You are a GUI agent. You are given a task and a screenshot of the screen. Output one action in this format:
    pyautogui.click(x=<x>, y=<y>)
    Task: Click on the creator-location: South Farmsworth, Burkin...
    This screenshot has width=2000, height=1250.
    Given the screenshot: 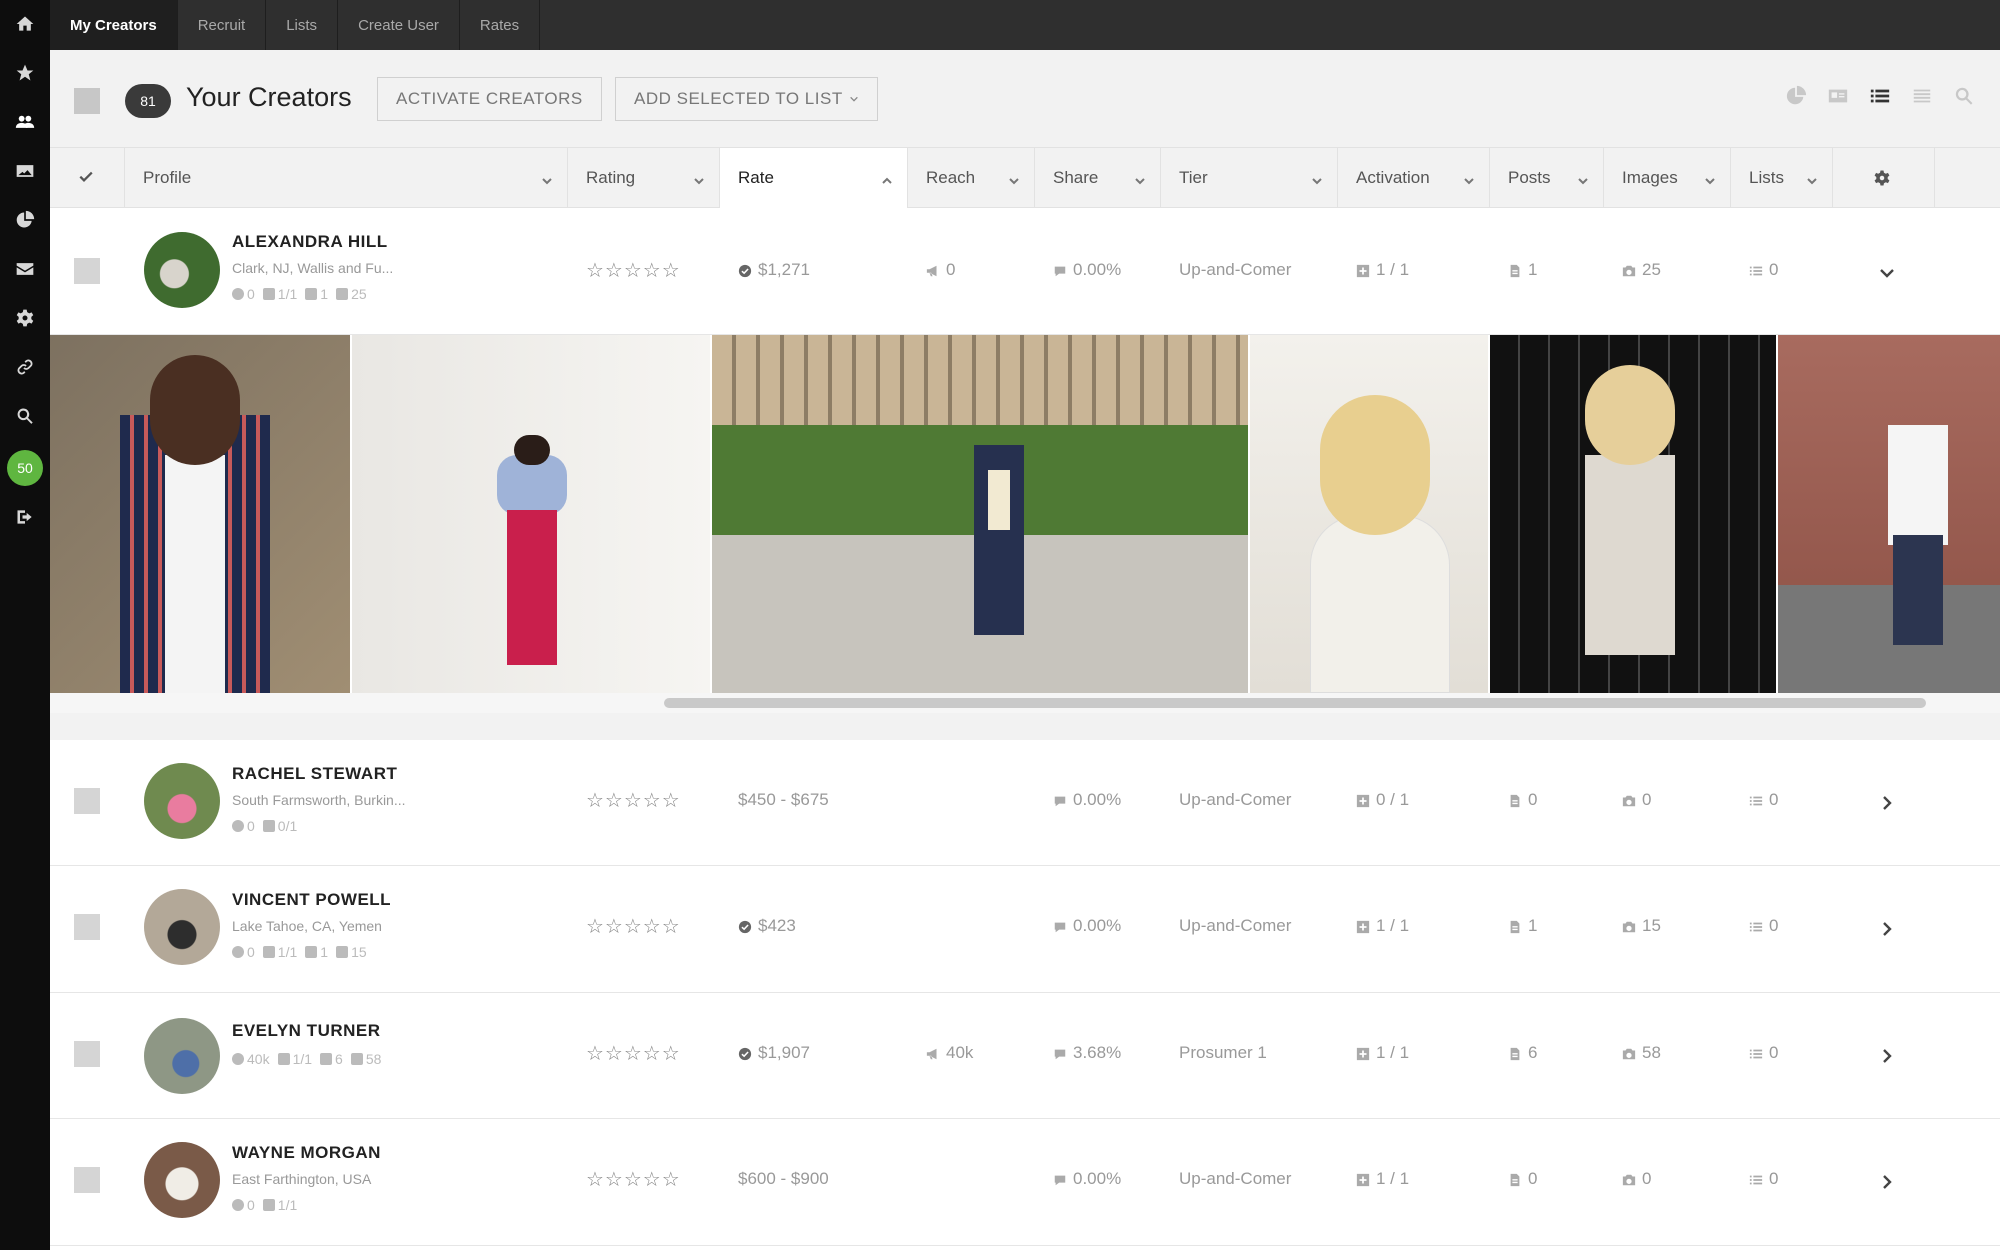 What is the action you would take?
    pyautogui.click(x=319, y=800)
    